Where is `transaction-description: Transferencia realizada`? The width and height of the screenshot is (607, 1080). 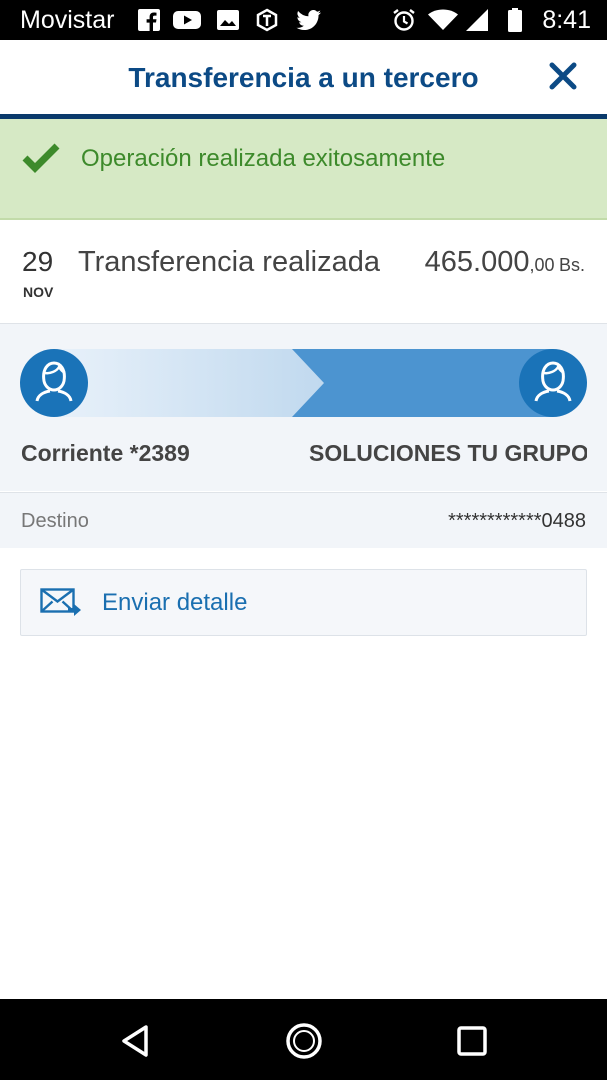
transaction-description: Transferencia realizada is located at coordinates (229, 262).